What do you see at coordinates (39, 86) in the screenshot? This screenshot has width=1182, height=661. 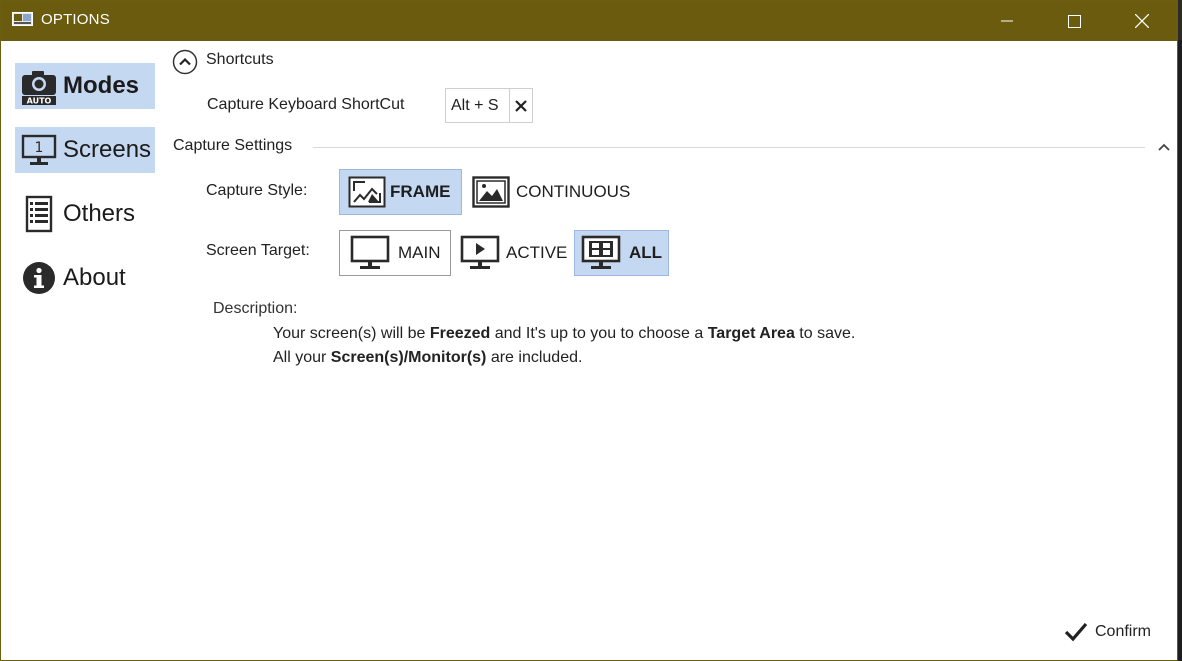 I see `camera-auto-icon: AUTO` at bounding box center [39, 86].